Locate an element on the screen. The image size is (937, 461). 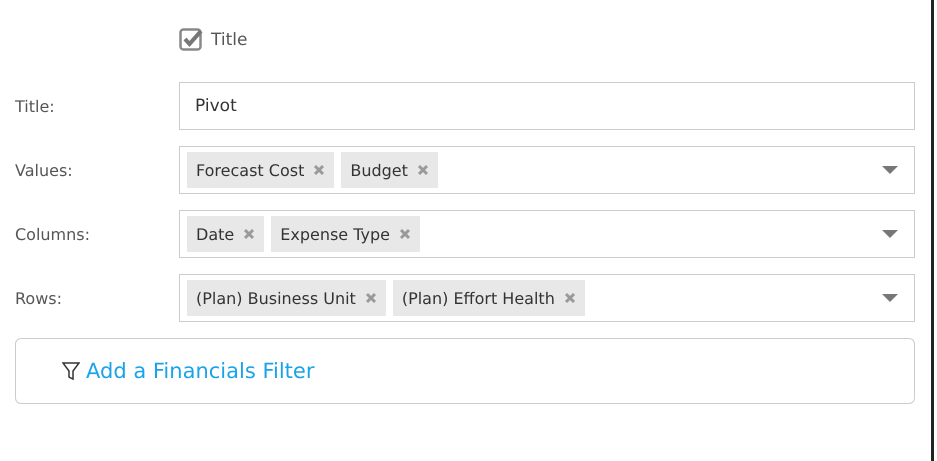
tag-label: (Plan) Business Unit is located at coordinates (276, 298).